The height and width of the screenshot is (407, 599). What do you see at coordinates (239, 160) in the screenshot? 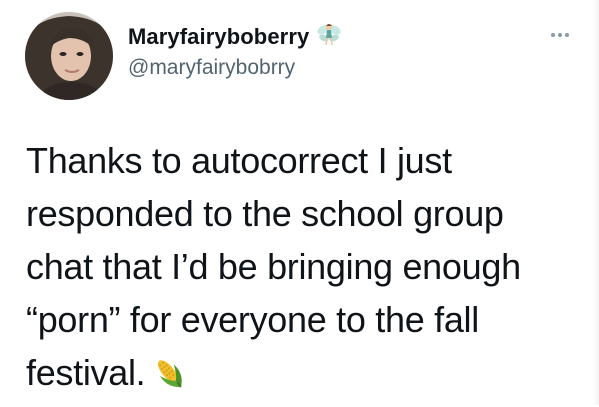
I see `tweet-text-line: Thanks to autocorrect I just` at bounding box center [239, 160].